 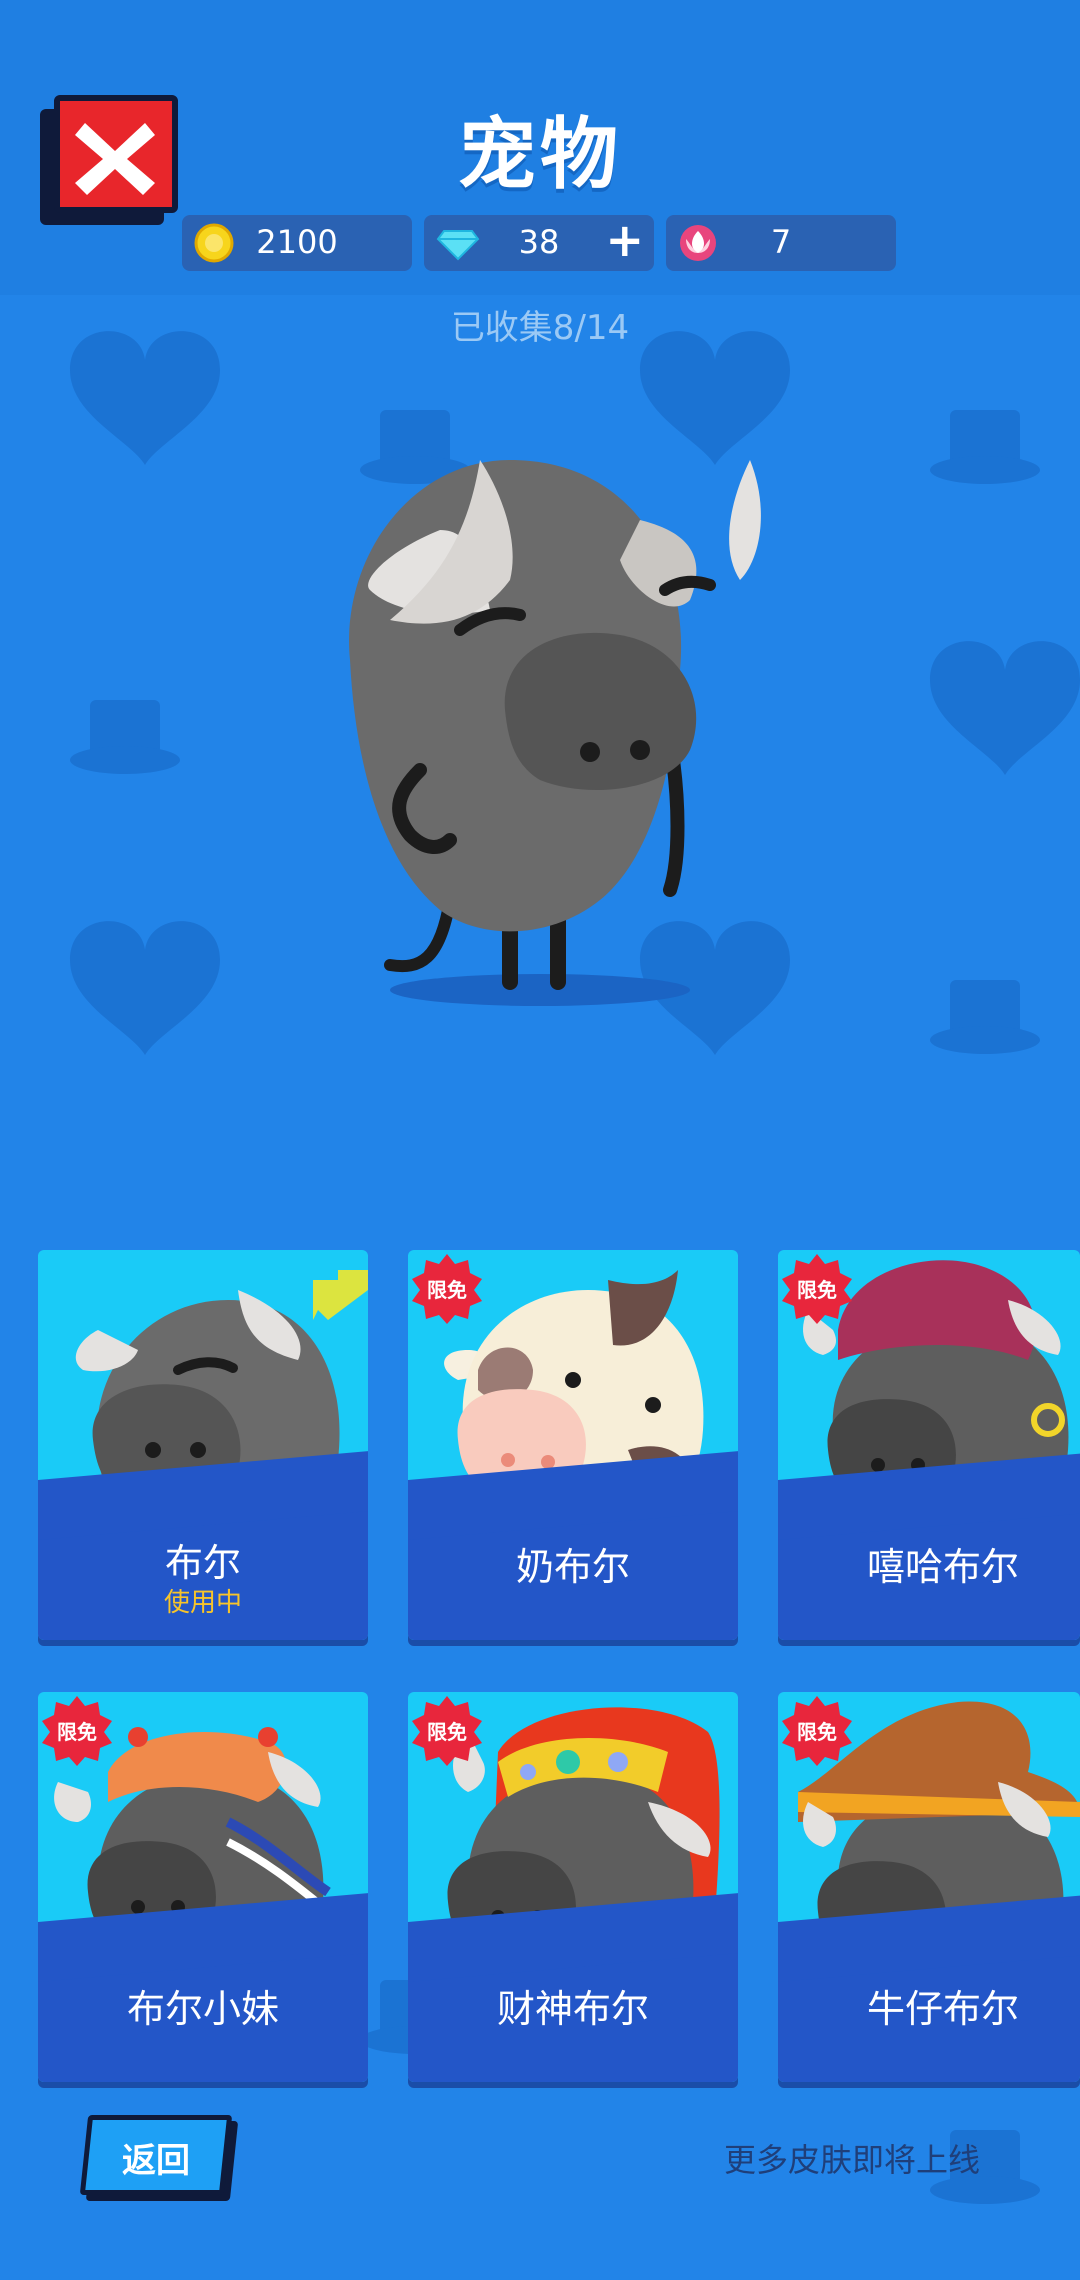 I want to click on in-use-label: 使用中, so click(x=202, y=1603).